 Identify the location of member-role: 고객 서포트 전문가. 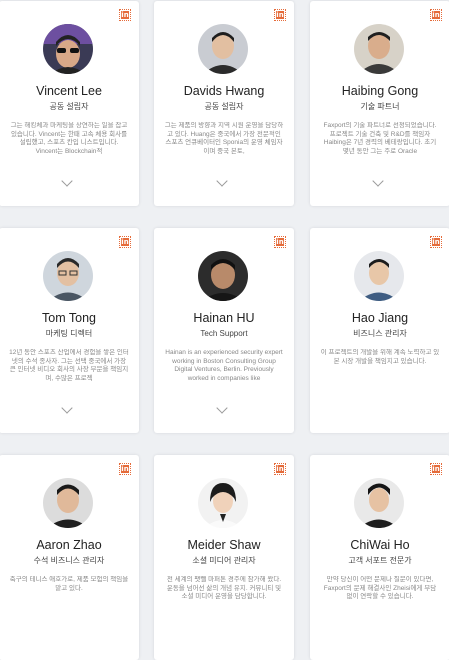
(380, 560).